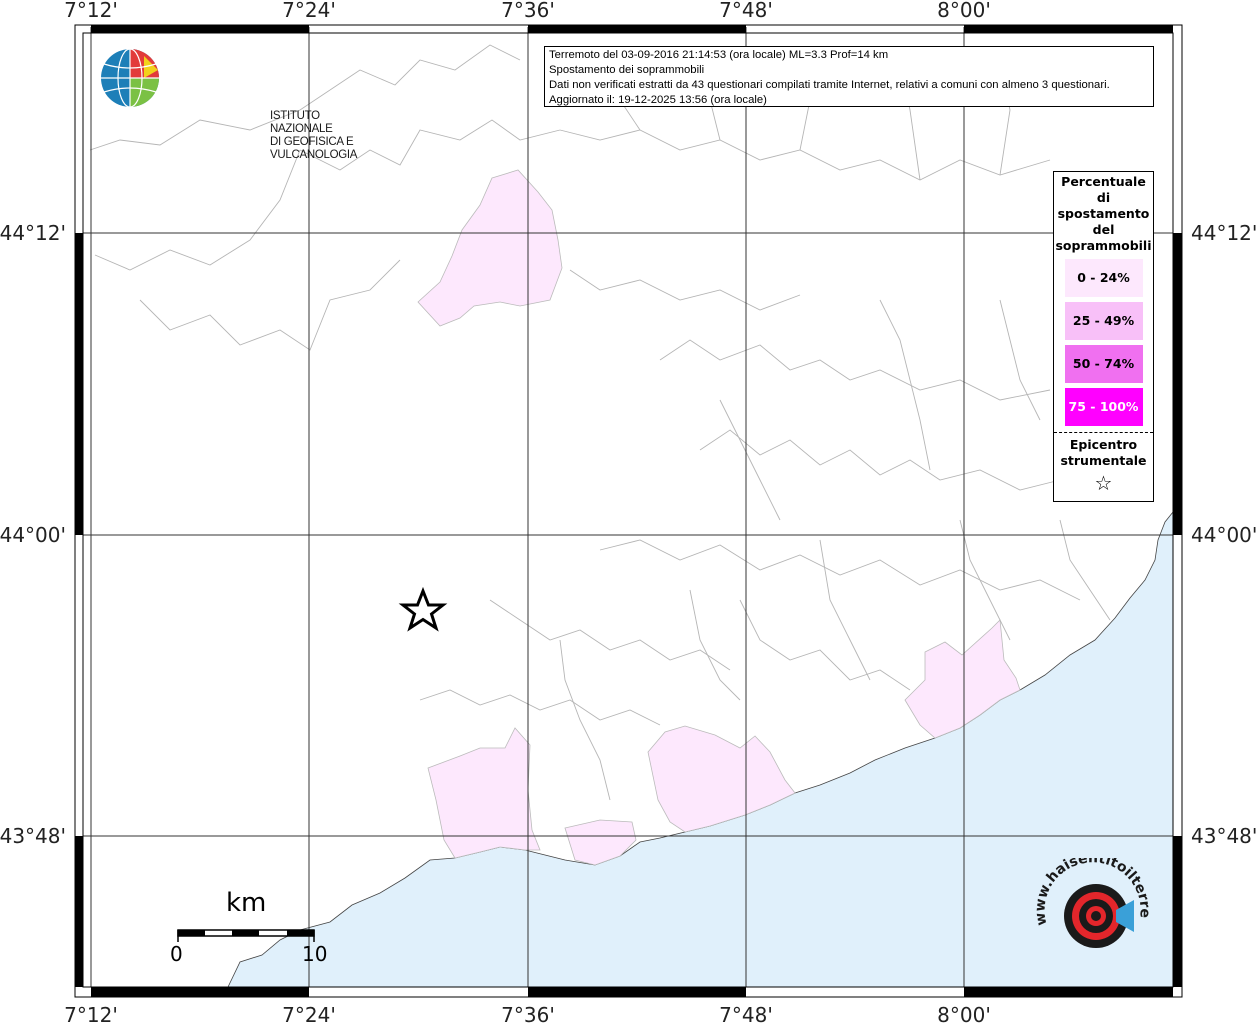  I want to click on epicenter-star-icon: ☆, so click(1103, 483).